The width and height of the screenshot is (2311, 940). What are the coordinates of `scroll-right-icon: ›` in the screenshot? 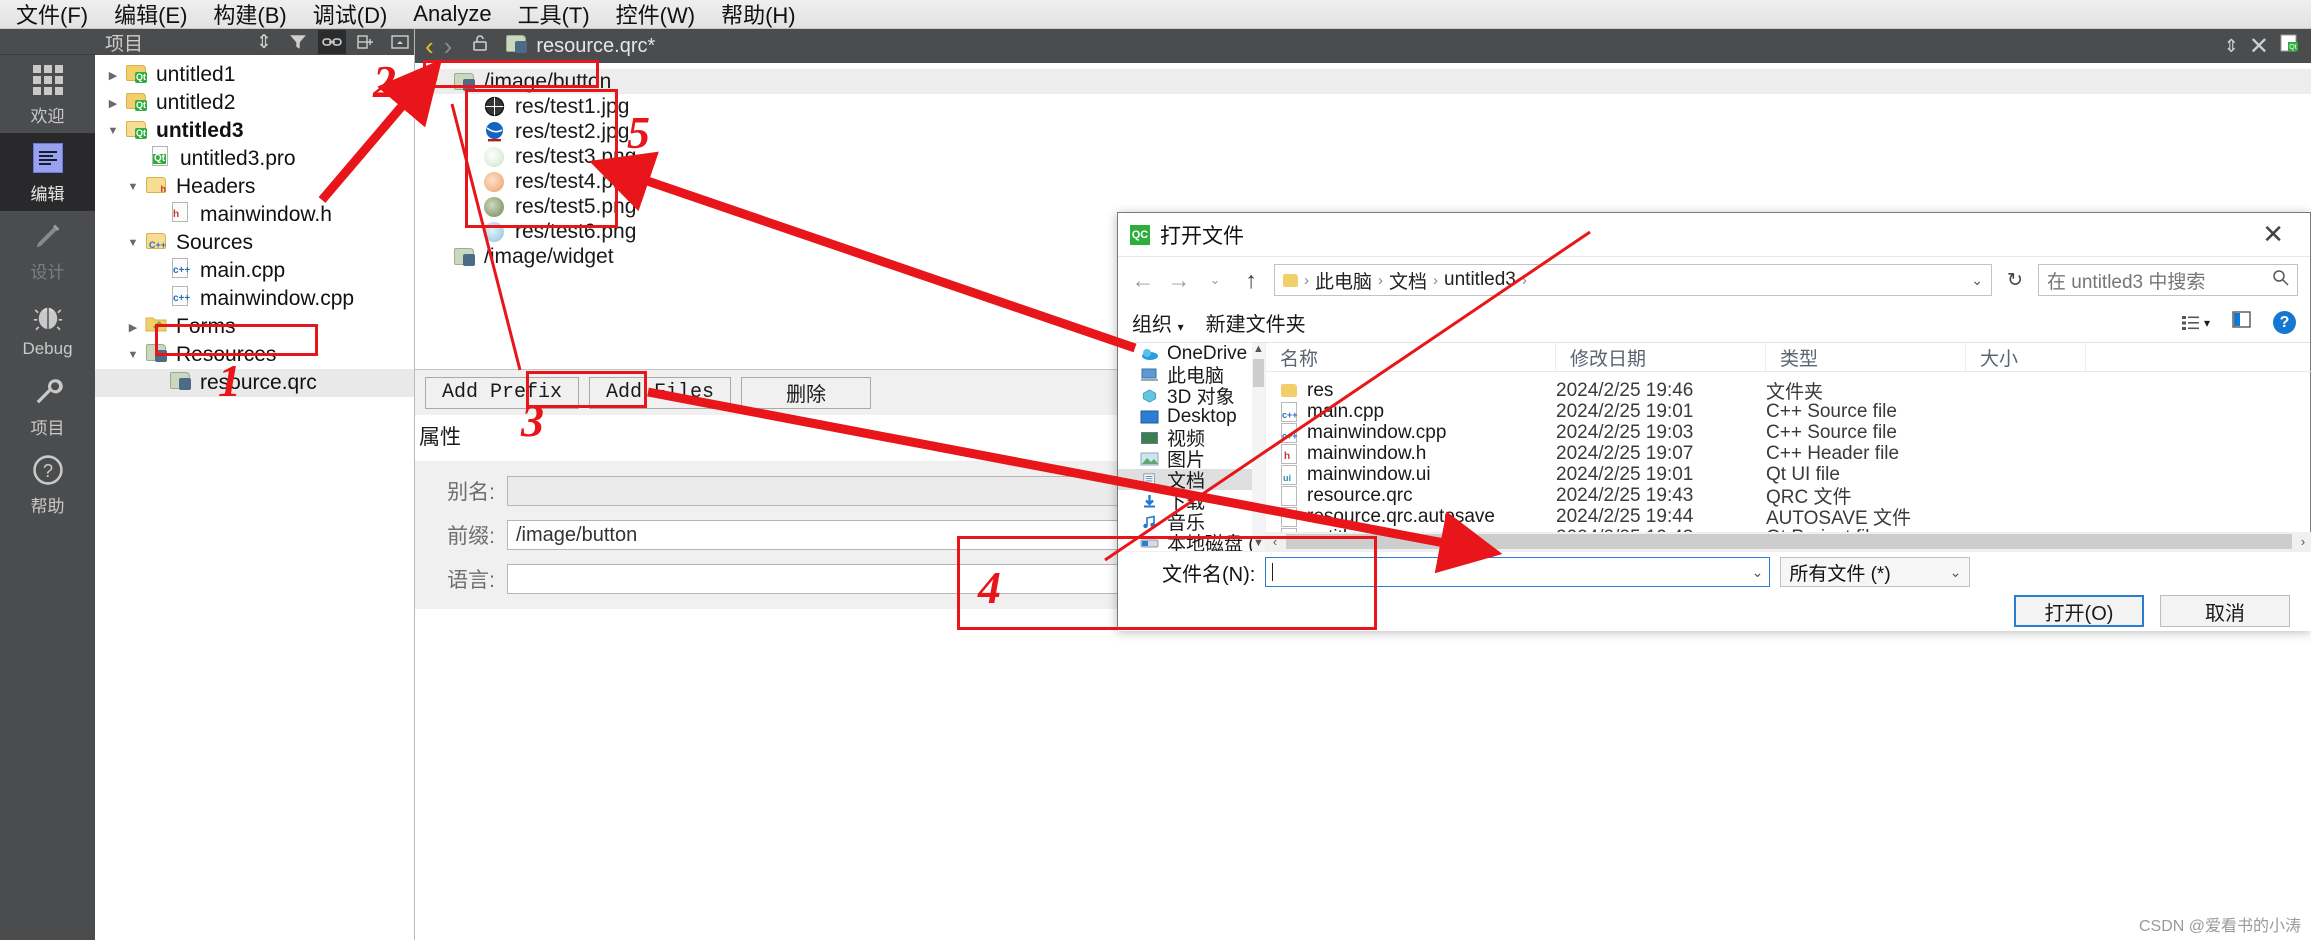 It's located at (2302, 541).